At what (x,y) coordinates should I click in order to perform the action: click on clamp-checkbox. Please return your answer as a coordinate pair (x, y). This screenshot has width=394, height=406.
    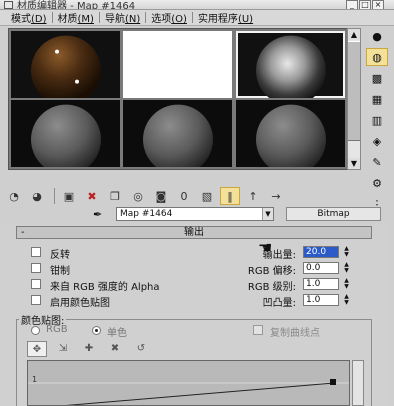
    Looking at the image, I should click on (36, 268).